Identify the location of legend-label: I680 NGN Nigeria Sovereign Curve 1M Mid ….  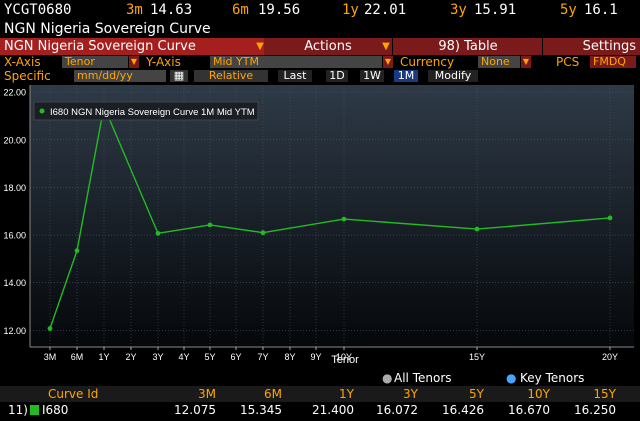
(152, 112).